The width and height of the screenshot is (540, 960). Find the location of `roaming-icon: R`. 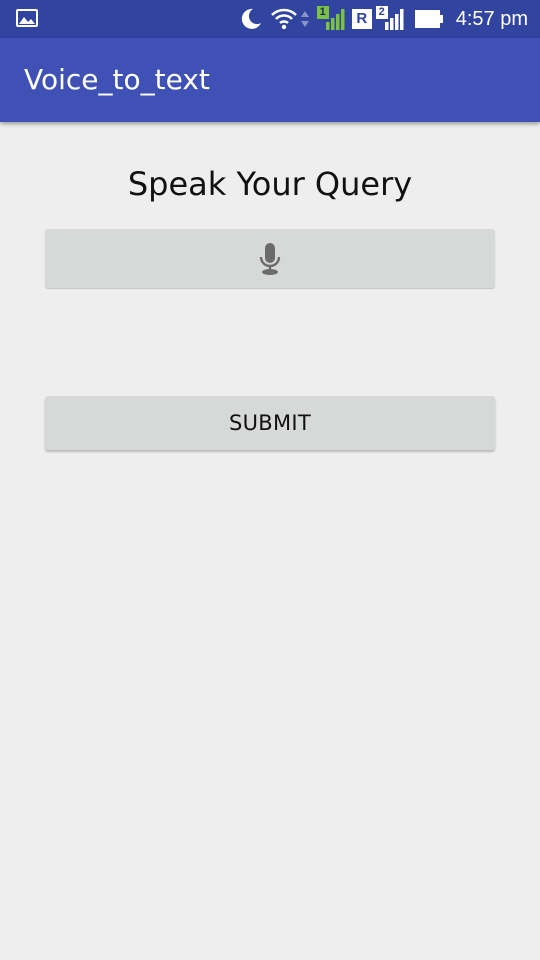

roaming-icon: R is located at coordinates (361, 19).